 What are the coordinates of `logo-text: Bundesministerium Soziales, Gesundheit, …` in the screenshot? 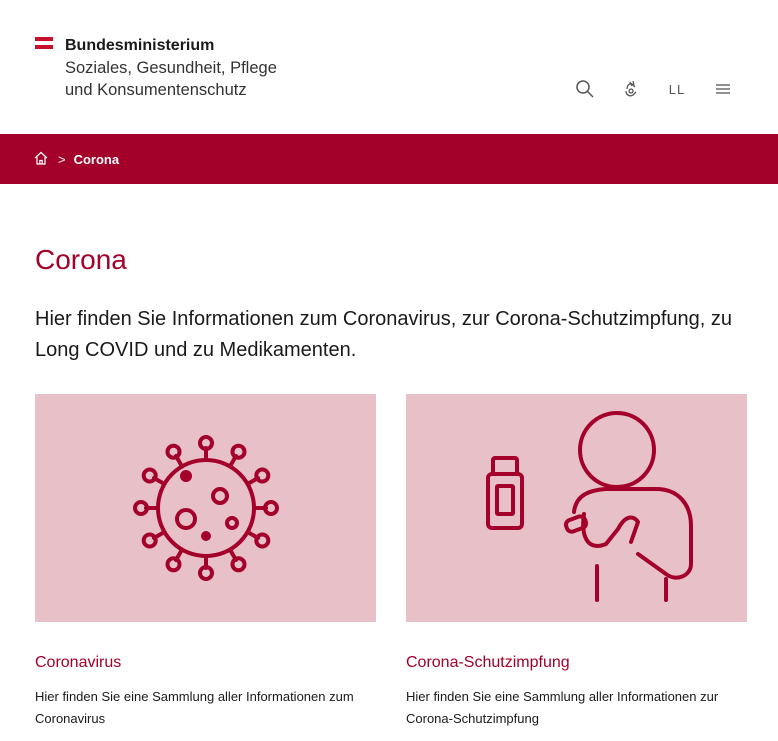 It's located at (171, 68).